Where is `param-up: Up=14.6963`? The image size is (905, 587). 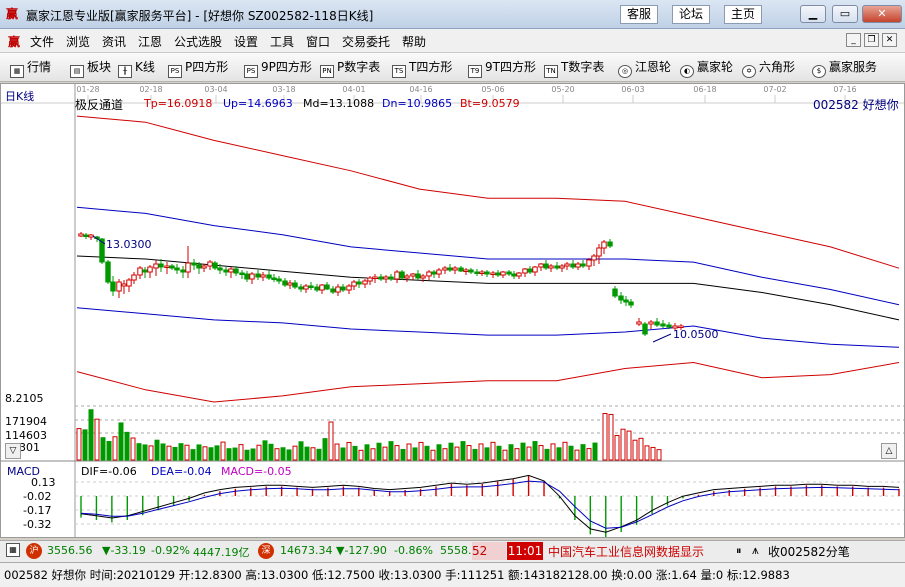
param-up: Up=14.6963 is located at coordinates (258, 103).